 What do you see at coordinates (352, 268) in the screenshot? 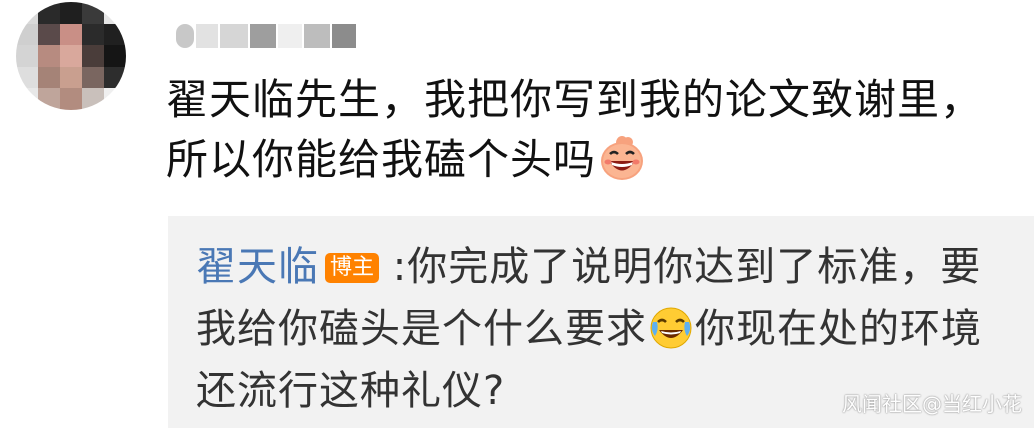
I see `blogger-badge: 博主` at bounding box center [352, 268].